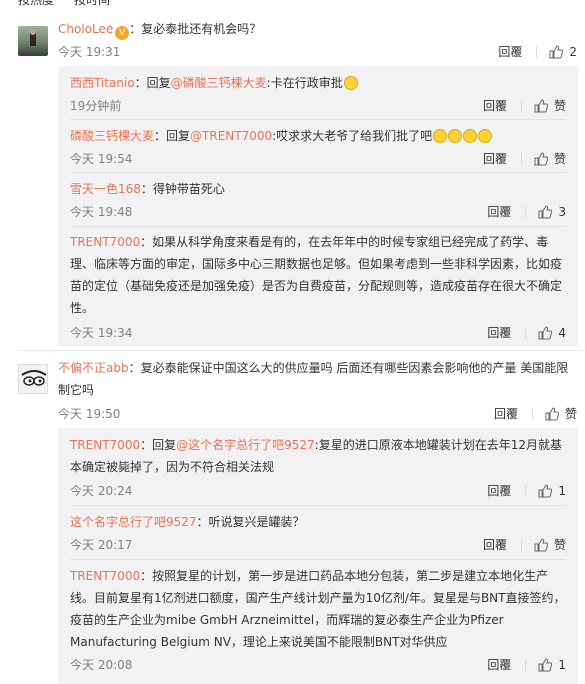  Describe the element at coordinates (36, 4) in the screenshot. I see `tab-hot: 按热度` at that location.